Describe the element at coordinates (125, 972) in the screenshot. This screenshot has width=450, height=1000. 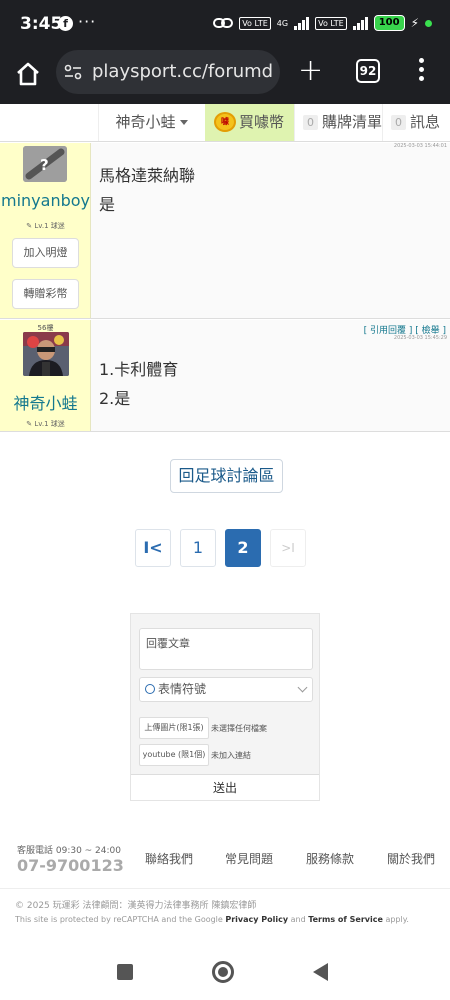
I see `recent-apps-icon` at that location.